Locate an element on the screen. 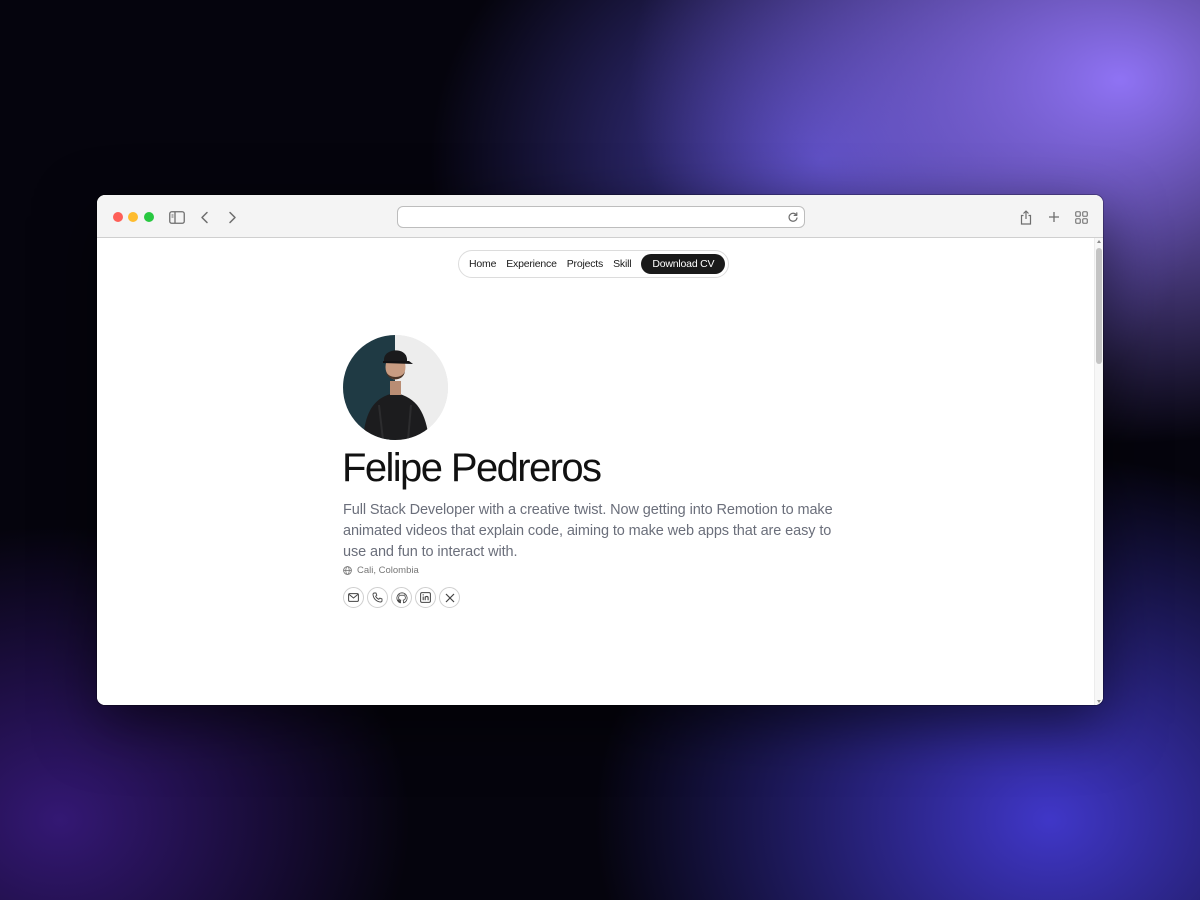 This screenshot has width=1200, height=900. sidebar-icon is located at coordinates (177, 217).